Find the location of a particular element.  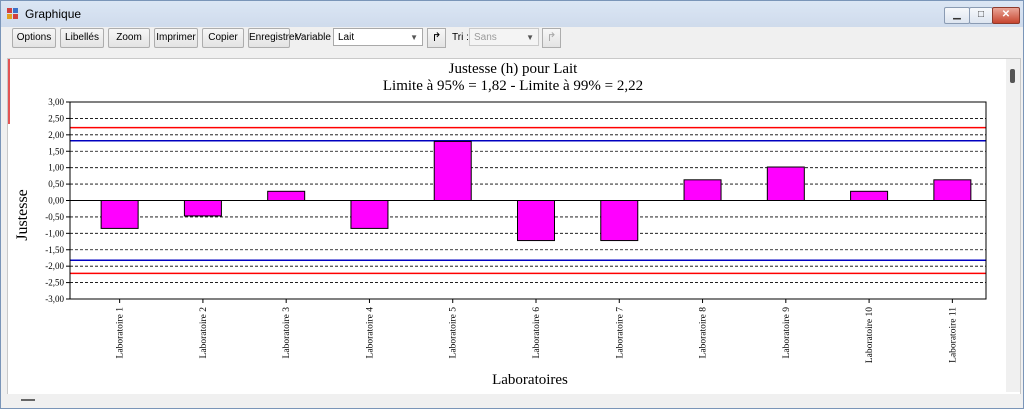

x-tick-label: Laboratoire 8 is located at coordinates (704, 333).